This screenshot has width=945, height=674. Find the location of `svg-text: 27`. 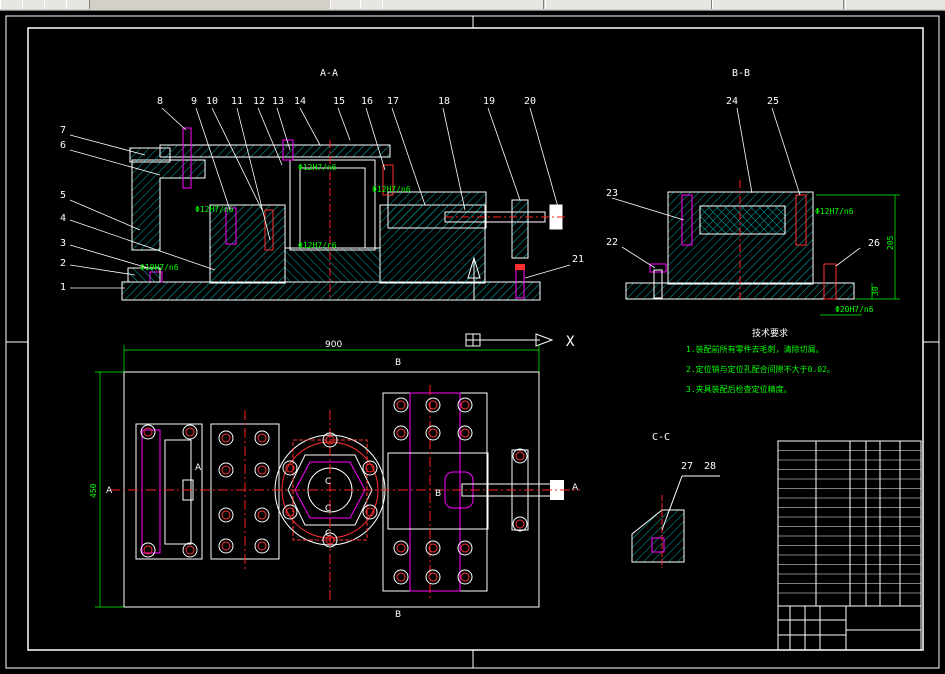

svg-text: 27 is located at coordinates (687, 466).